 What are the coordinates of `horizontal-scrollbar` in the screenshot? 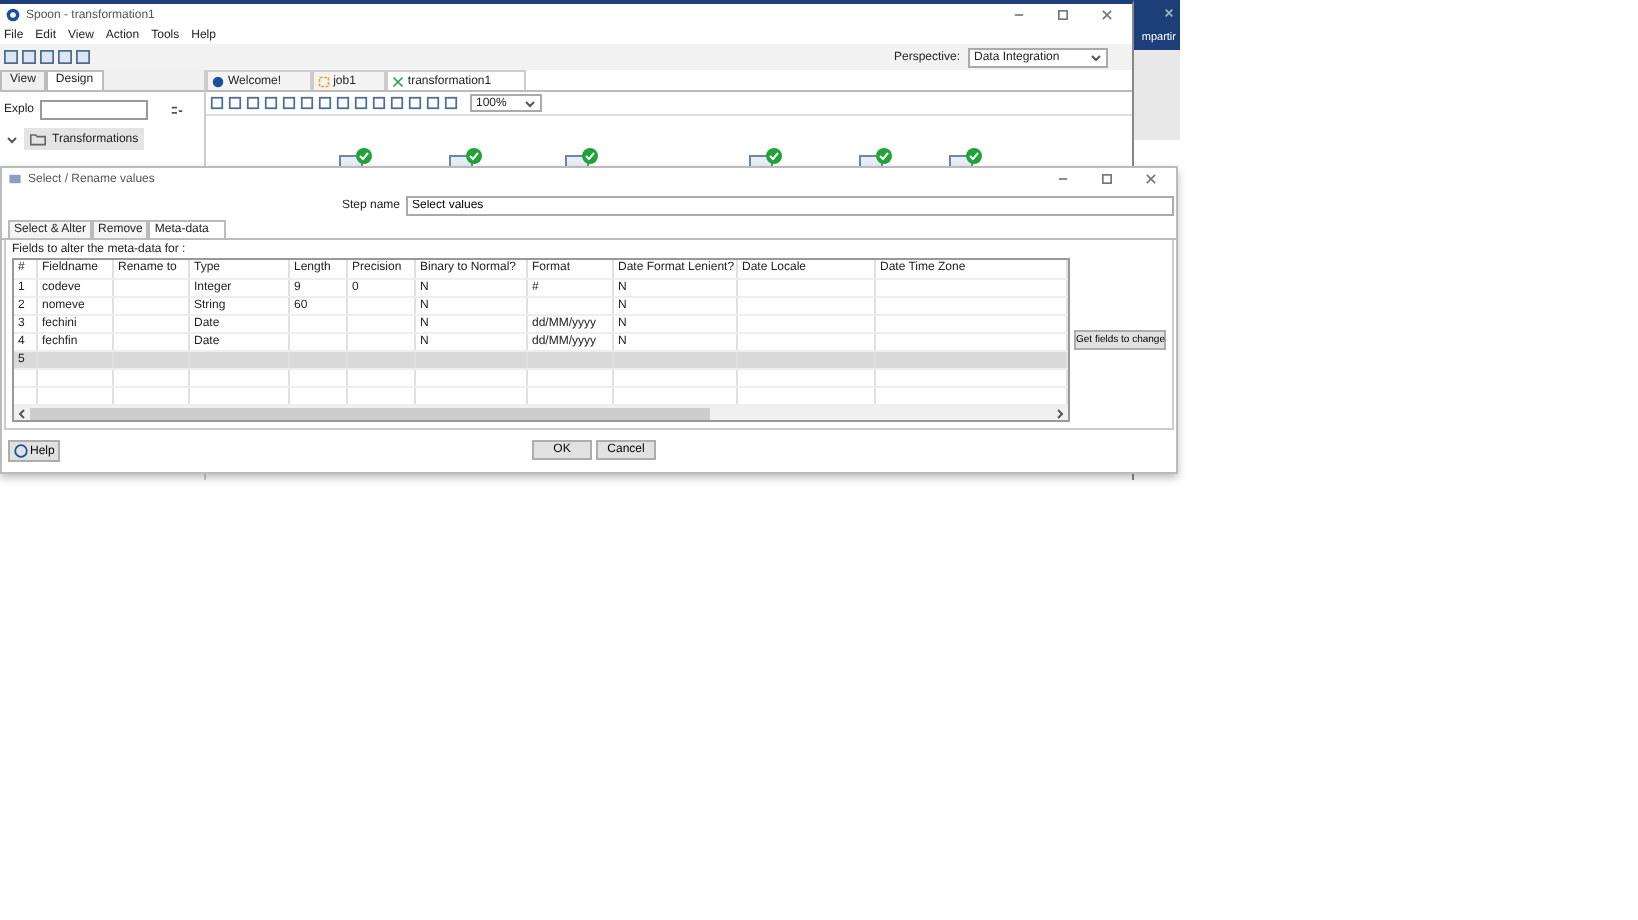 It's located at (541, 413).